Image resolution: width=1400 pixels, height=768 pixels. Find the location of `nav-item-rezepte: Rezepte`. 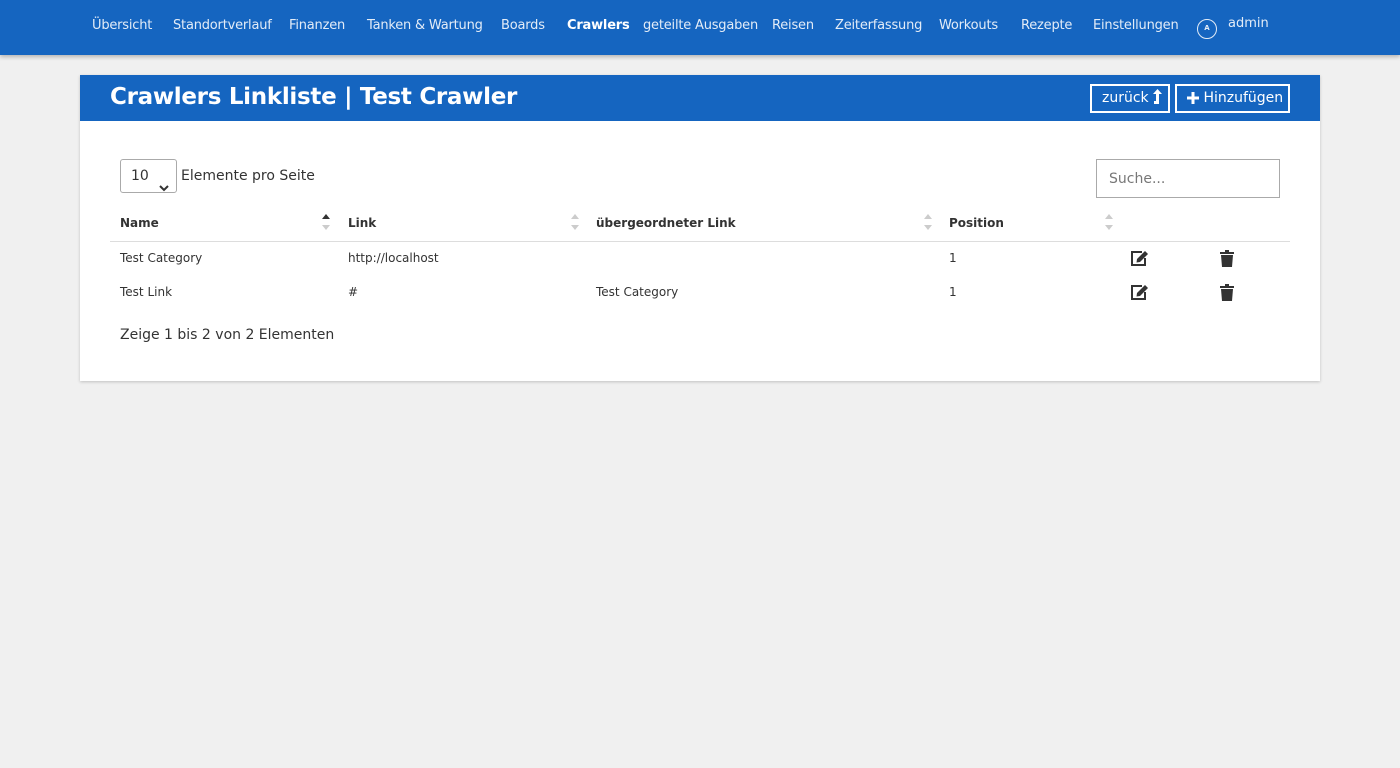

nav-item-rezepte: Rezepte is located at coordinates (1046, 25).